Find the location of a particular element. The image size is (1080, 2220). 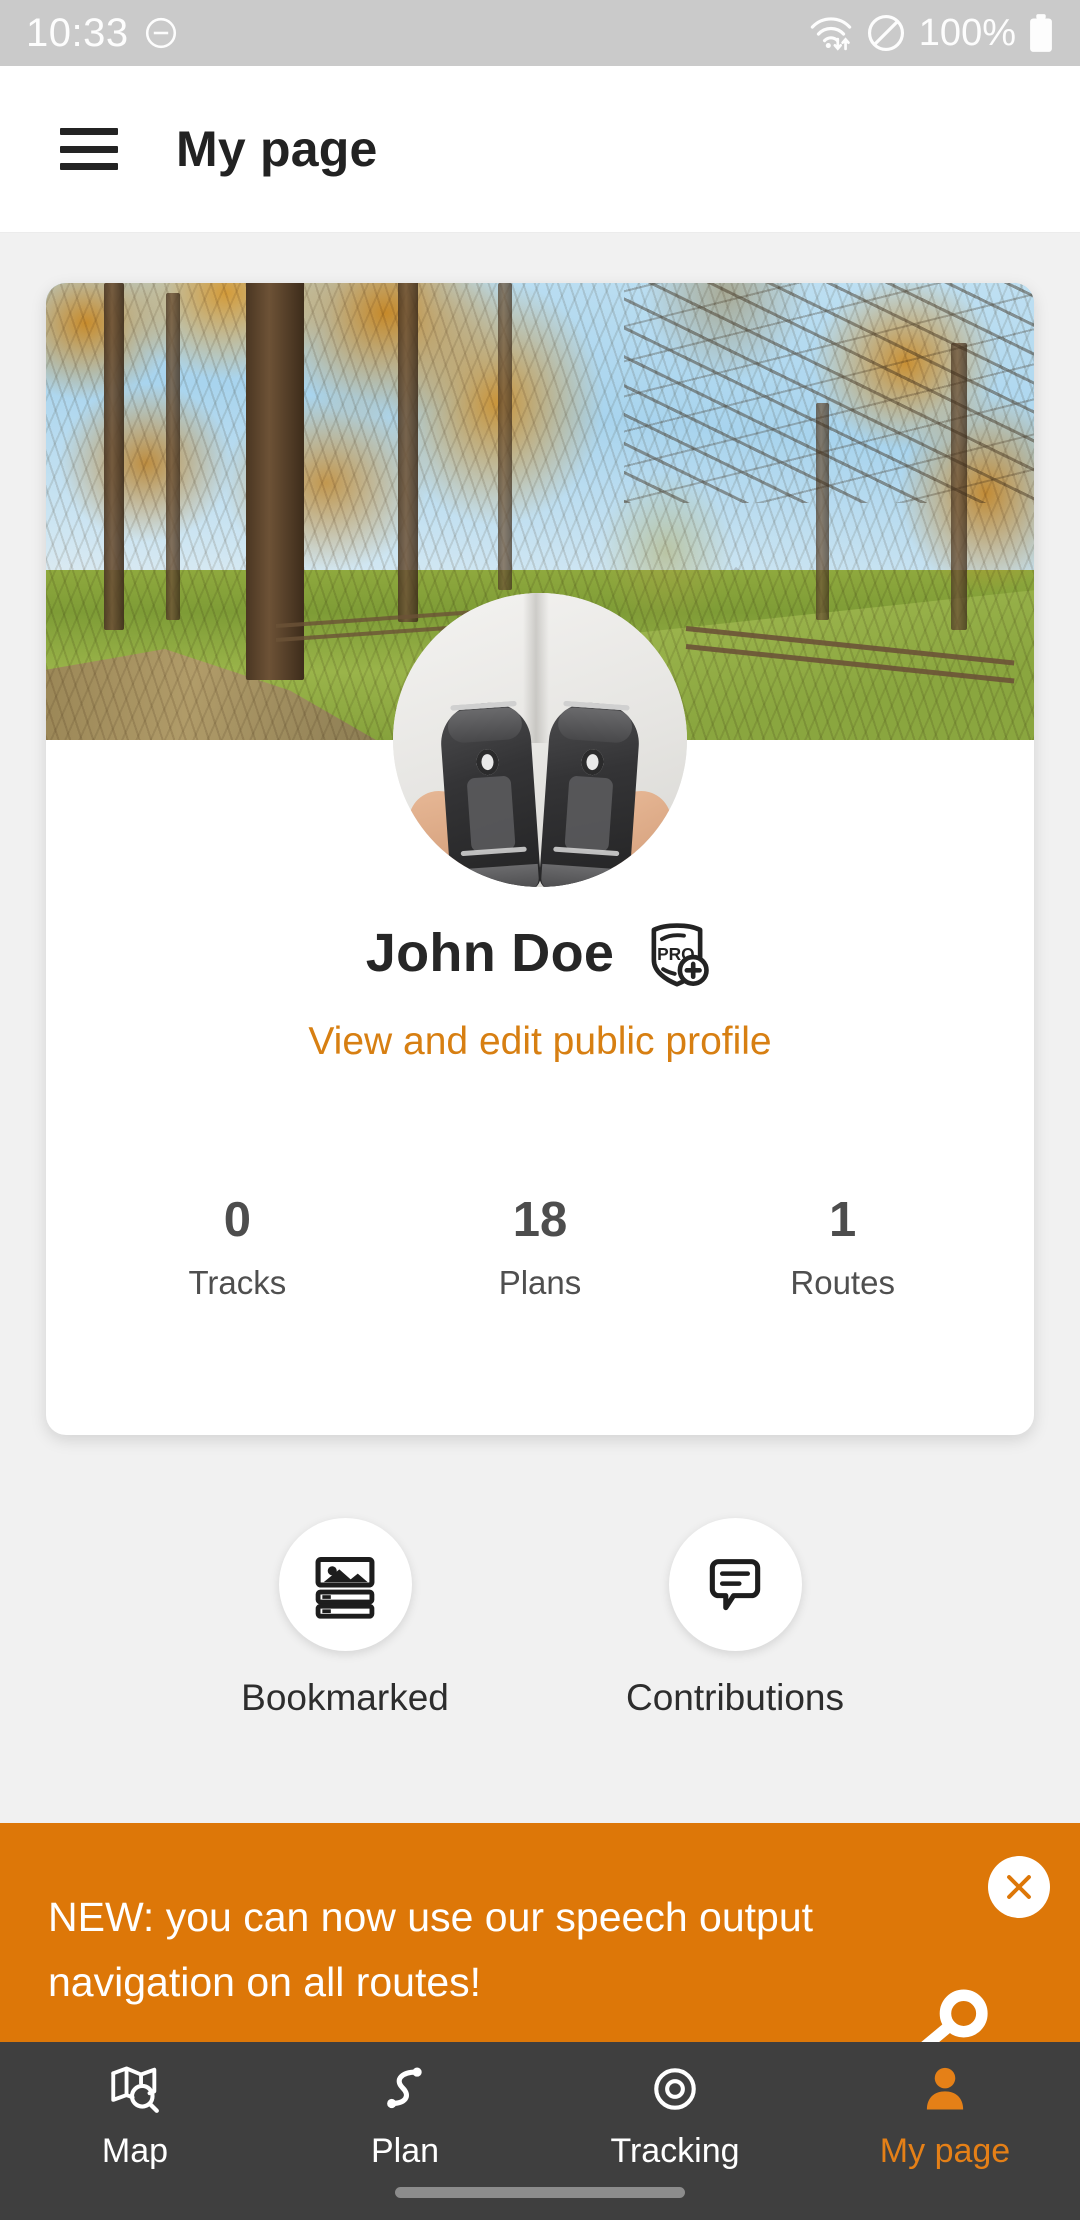

stat-tracks: 0 Tracks is located at coordinates (237, 1247).